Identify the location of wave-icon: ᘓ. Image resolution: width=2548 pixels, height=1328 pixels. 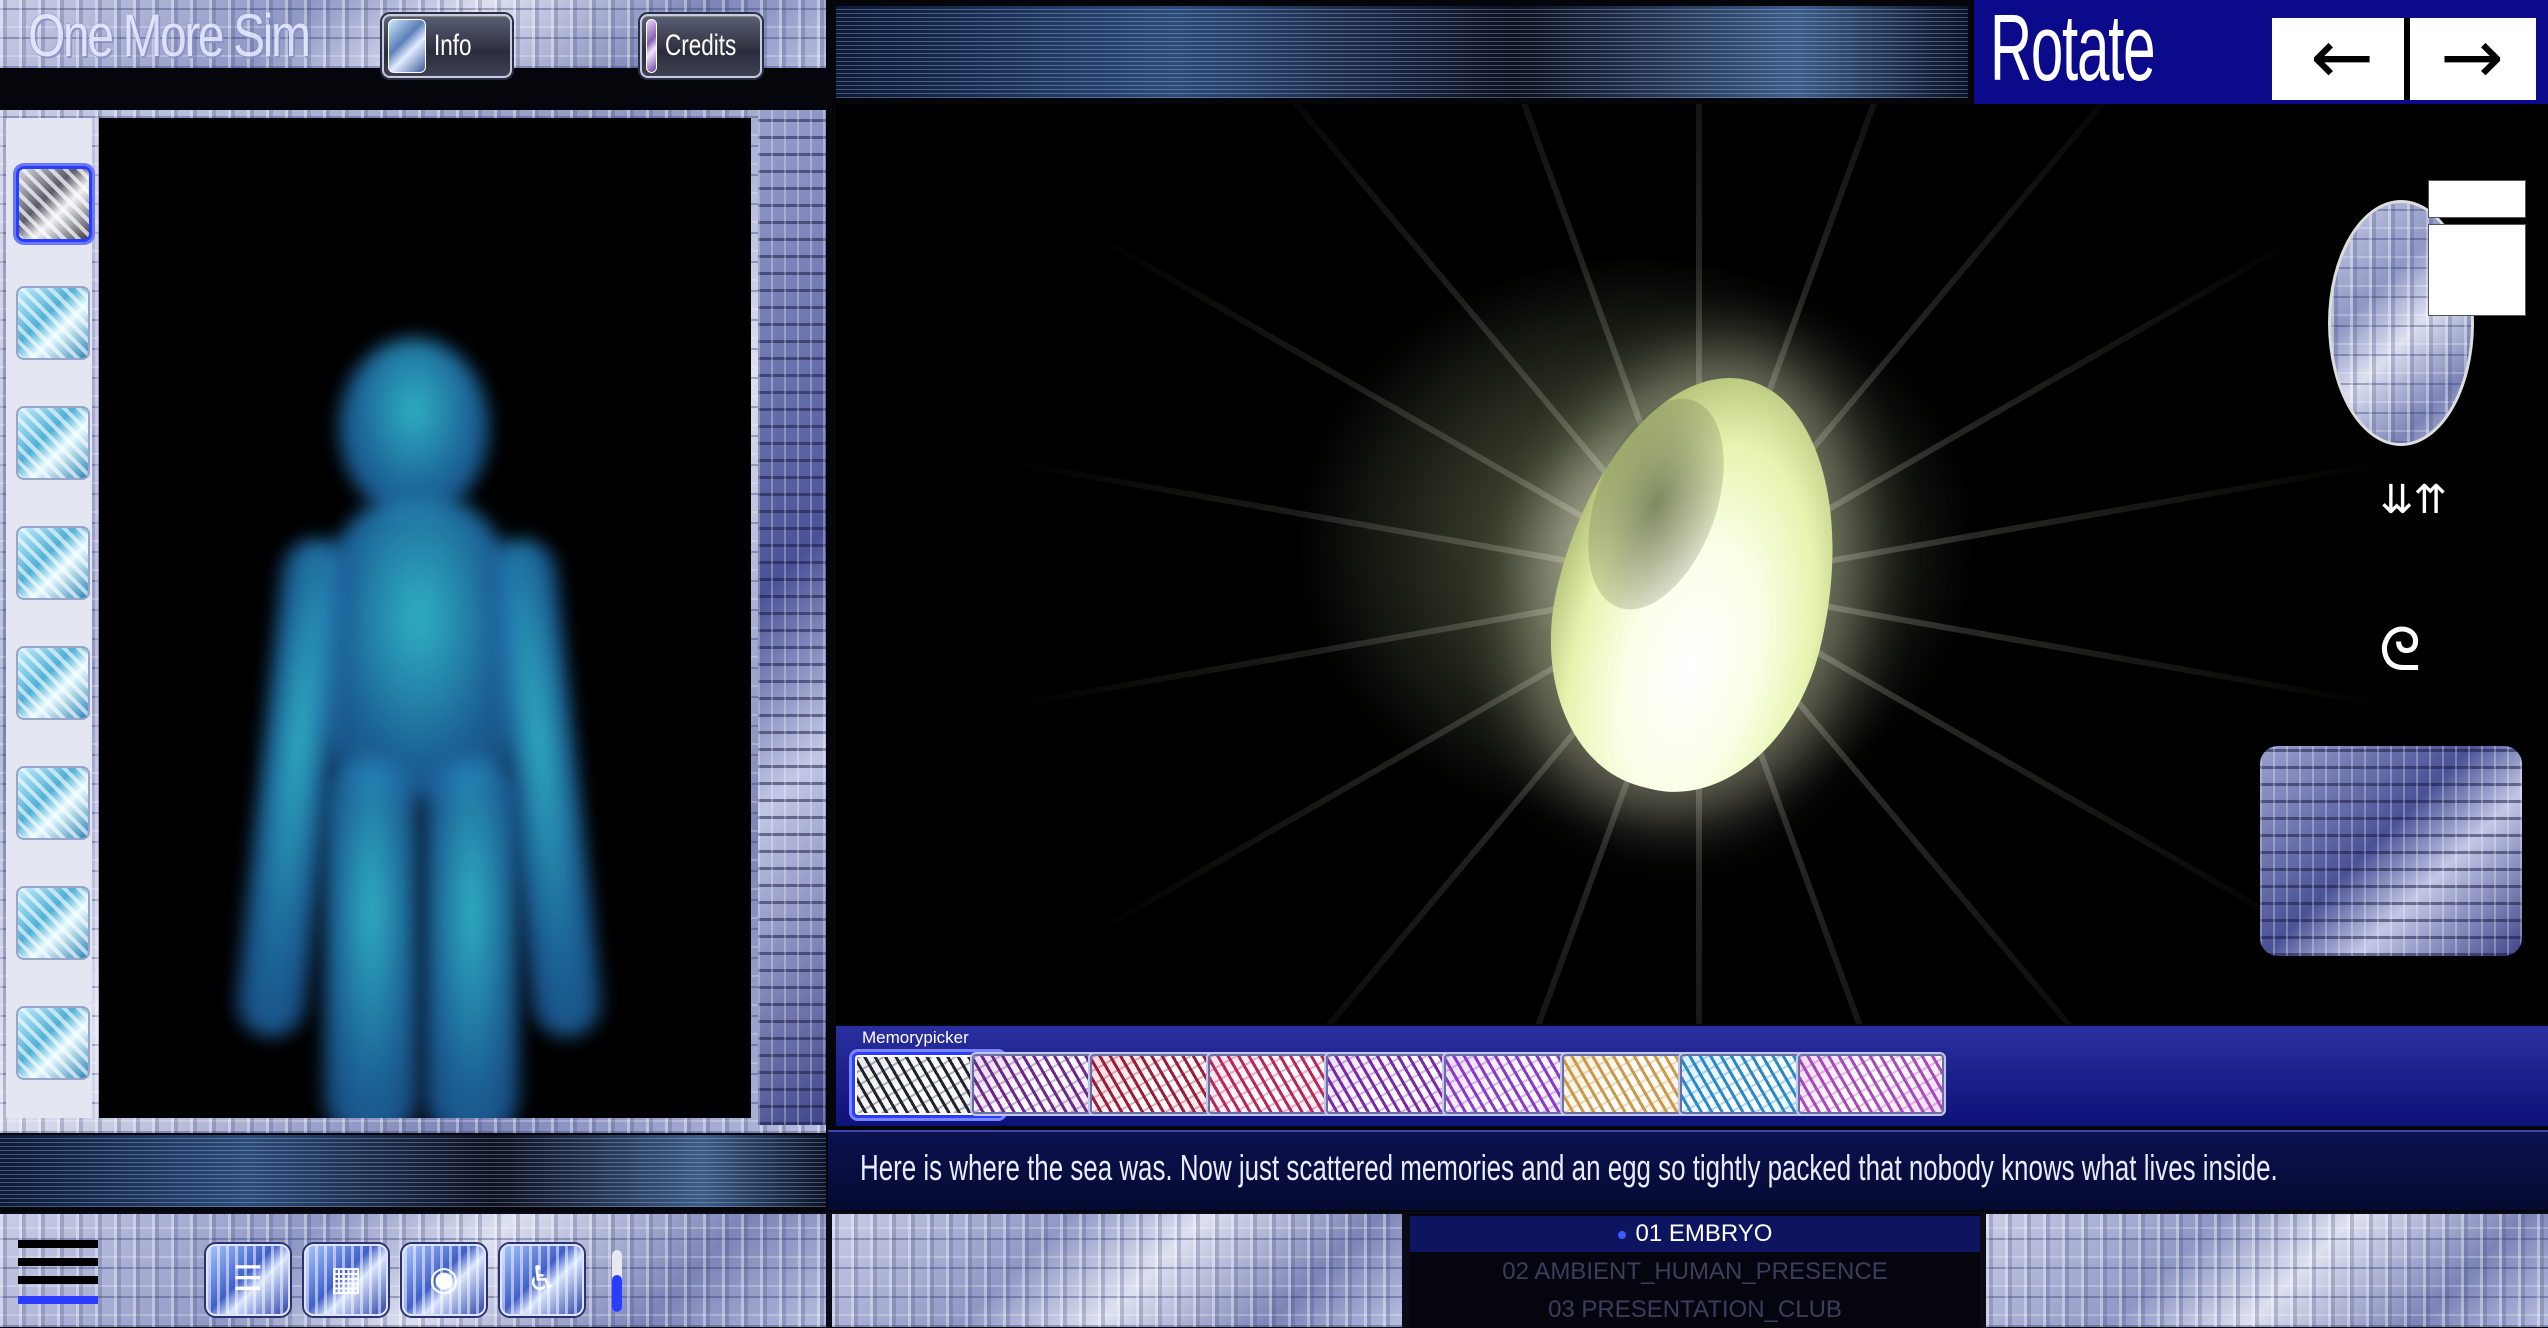
(2400, 680).